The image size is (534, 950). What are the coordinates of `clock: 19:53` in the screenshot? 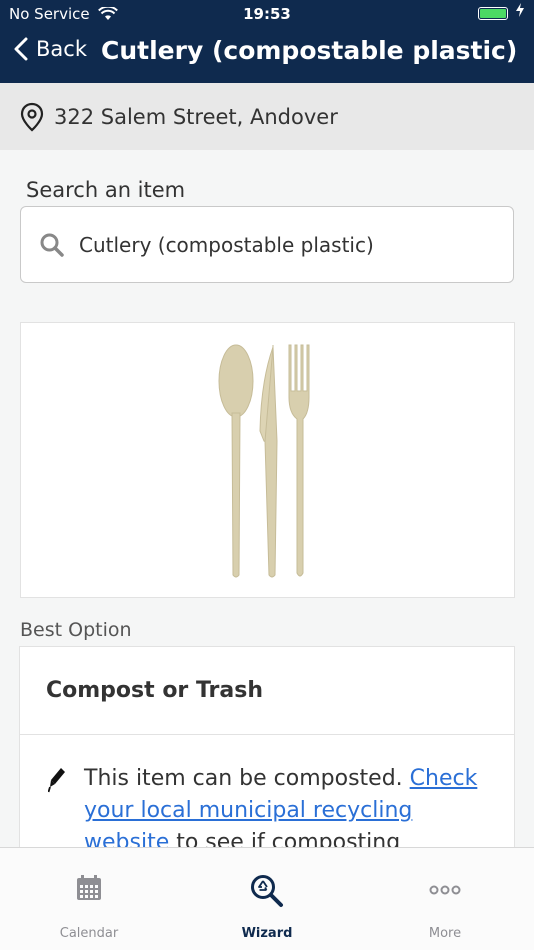 It's located at (267, 14).